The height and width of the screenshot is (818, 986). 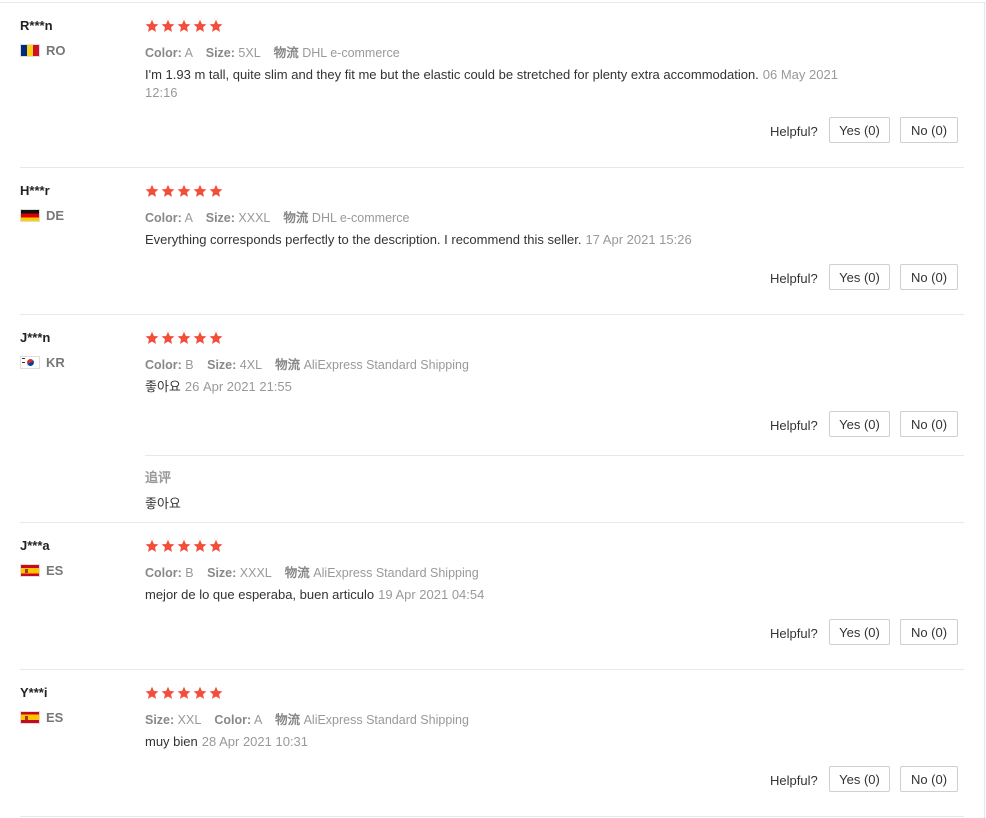 What do you see at coordinates (505, 742) in the screenshot?
I see `review-text: muy bien 28 Apr 2021 10:31` at bounding box center [505, 742].